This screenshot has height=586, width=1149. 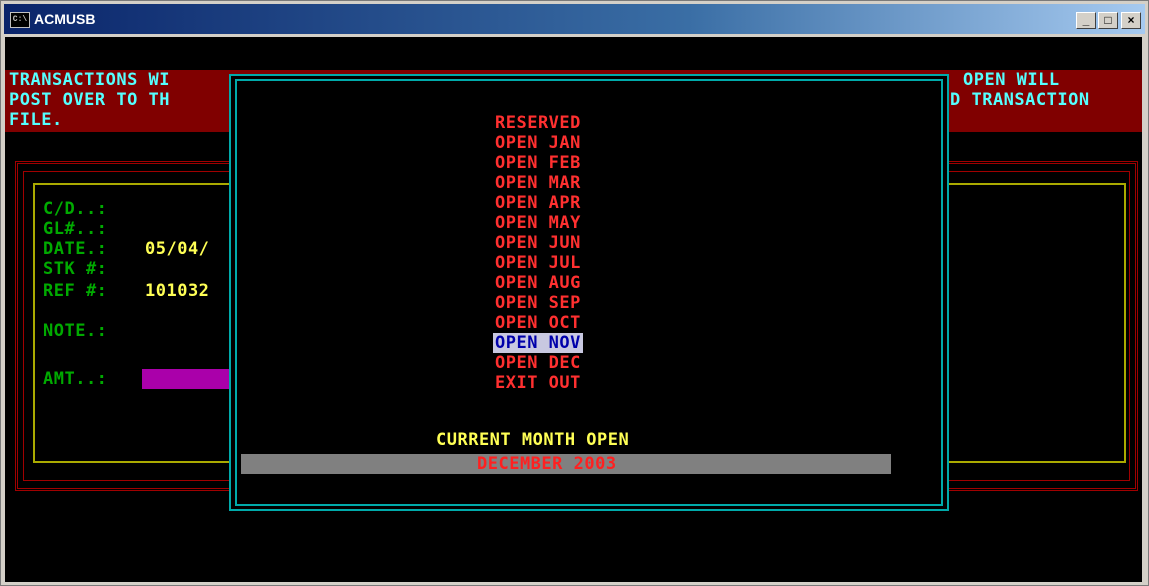 I want to click on banner-line-1: TRANSACTIONS WI, so click(x=90, y=80).